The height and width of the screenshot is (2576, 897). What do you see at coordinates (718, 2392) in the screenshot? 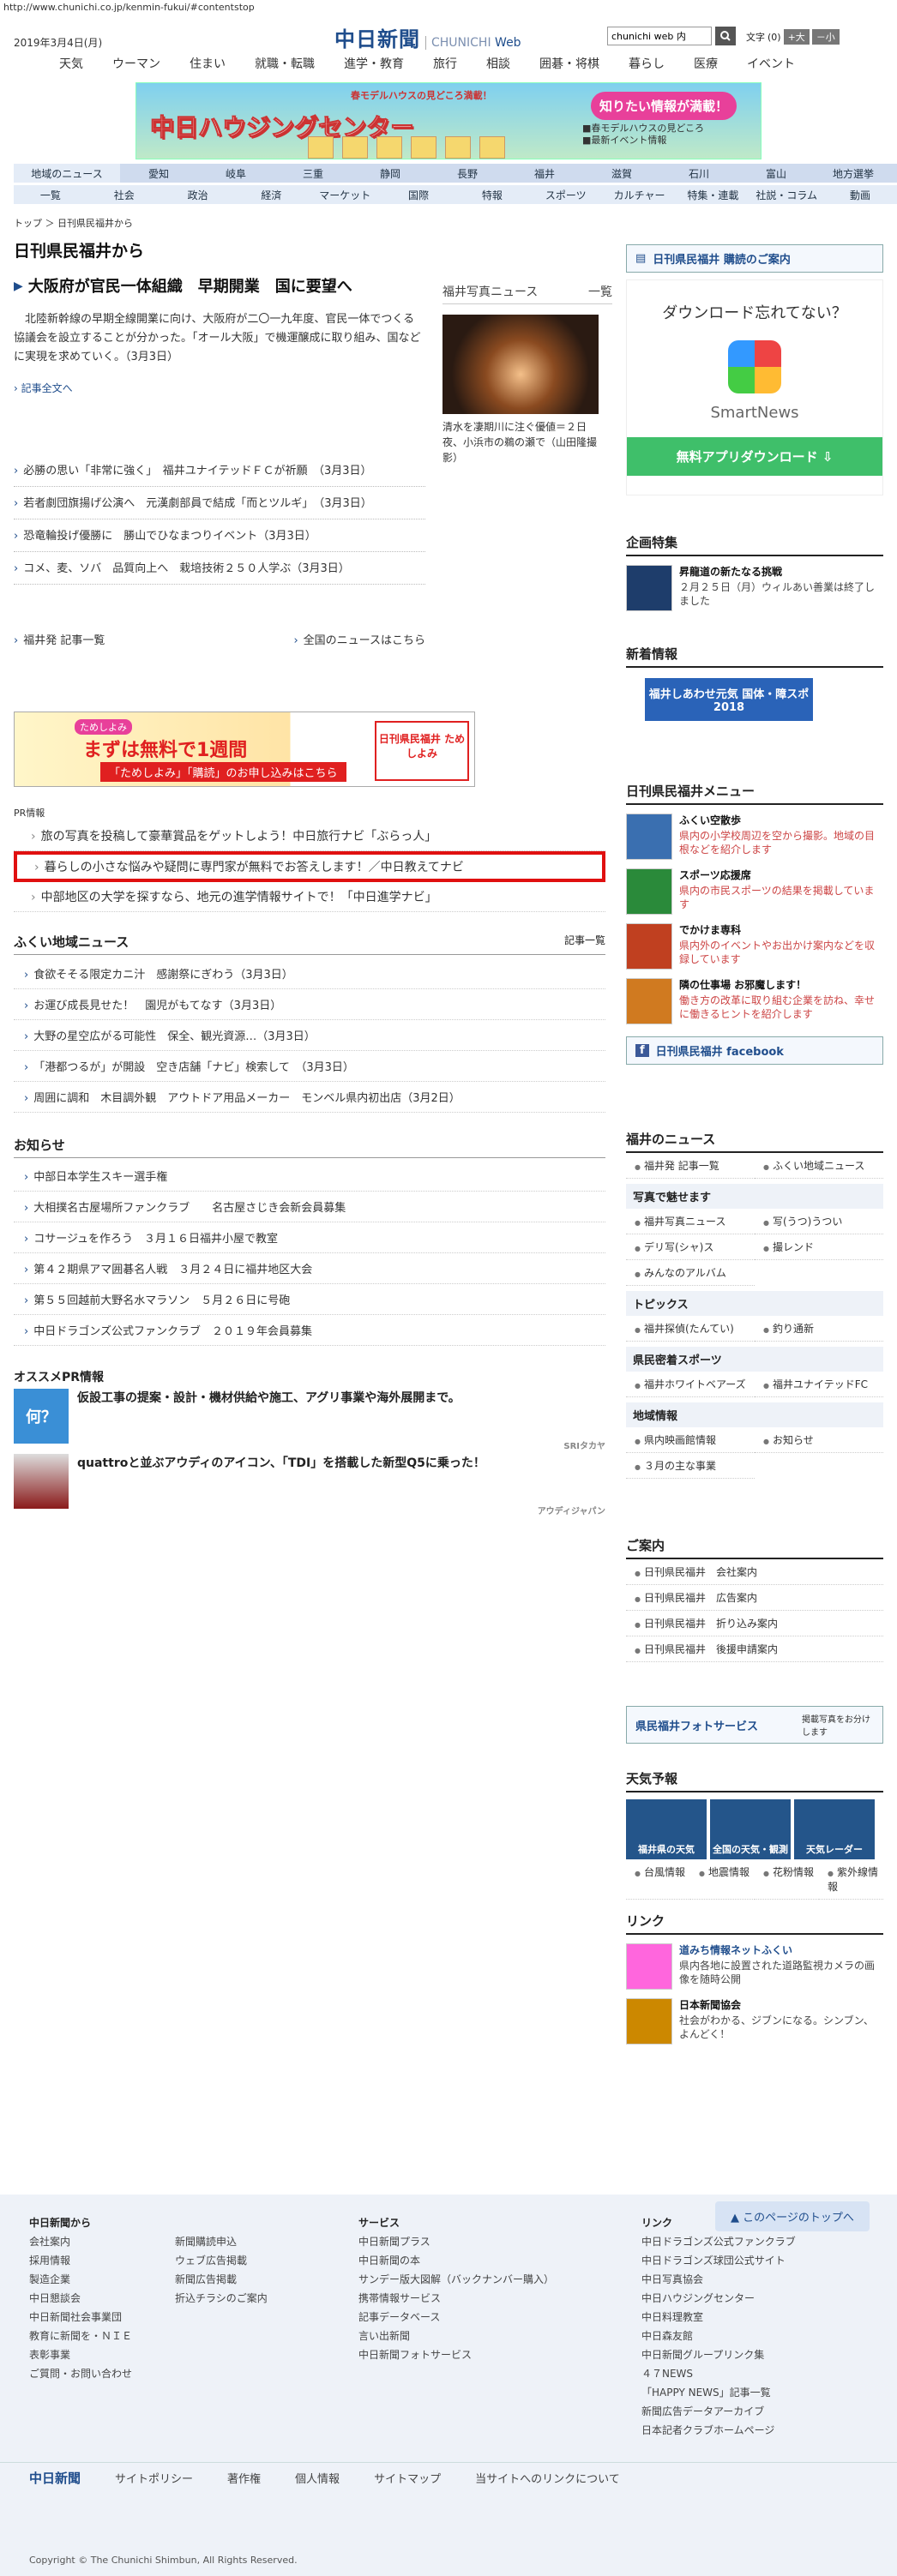
I see `footer-link: 「HAPPY NEWS」記事一覧` at bounding box center [718, 2392].